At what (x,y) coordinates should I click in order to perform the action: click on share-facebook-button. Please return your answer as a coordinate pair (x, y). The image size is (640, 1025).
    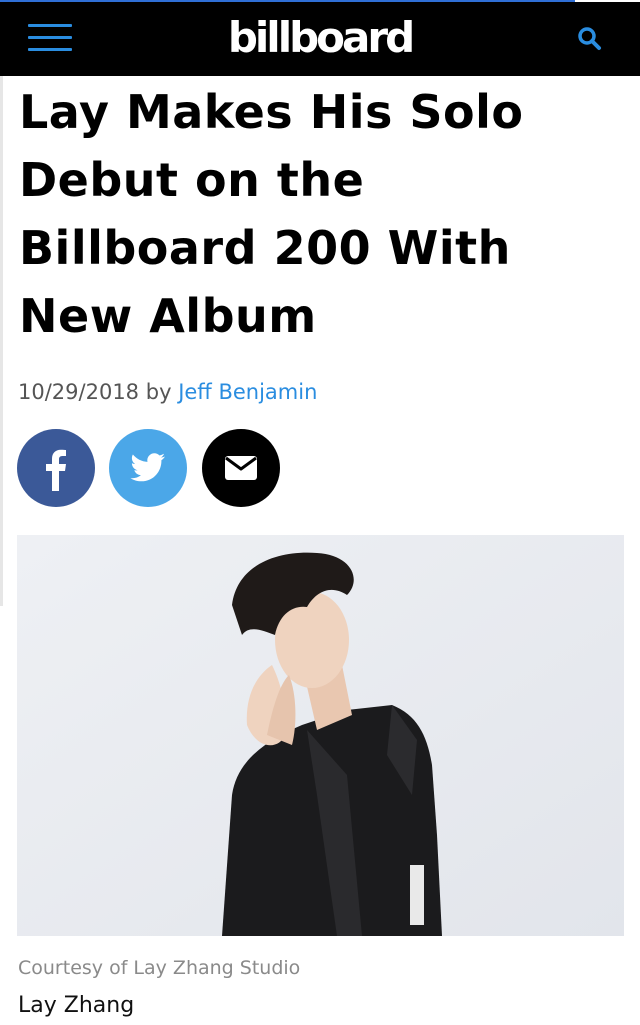
    Looking at the image, I should click on (56, 468).